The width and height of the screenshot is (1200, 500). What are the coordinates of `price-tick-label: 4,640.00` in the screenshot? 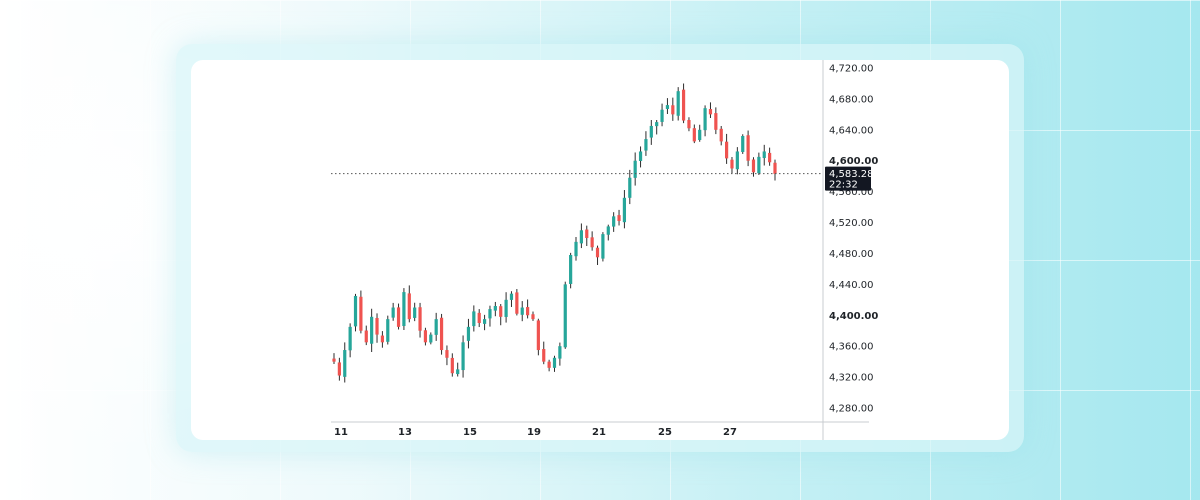 It's located at (851, 130).